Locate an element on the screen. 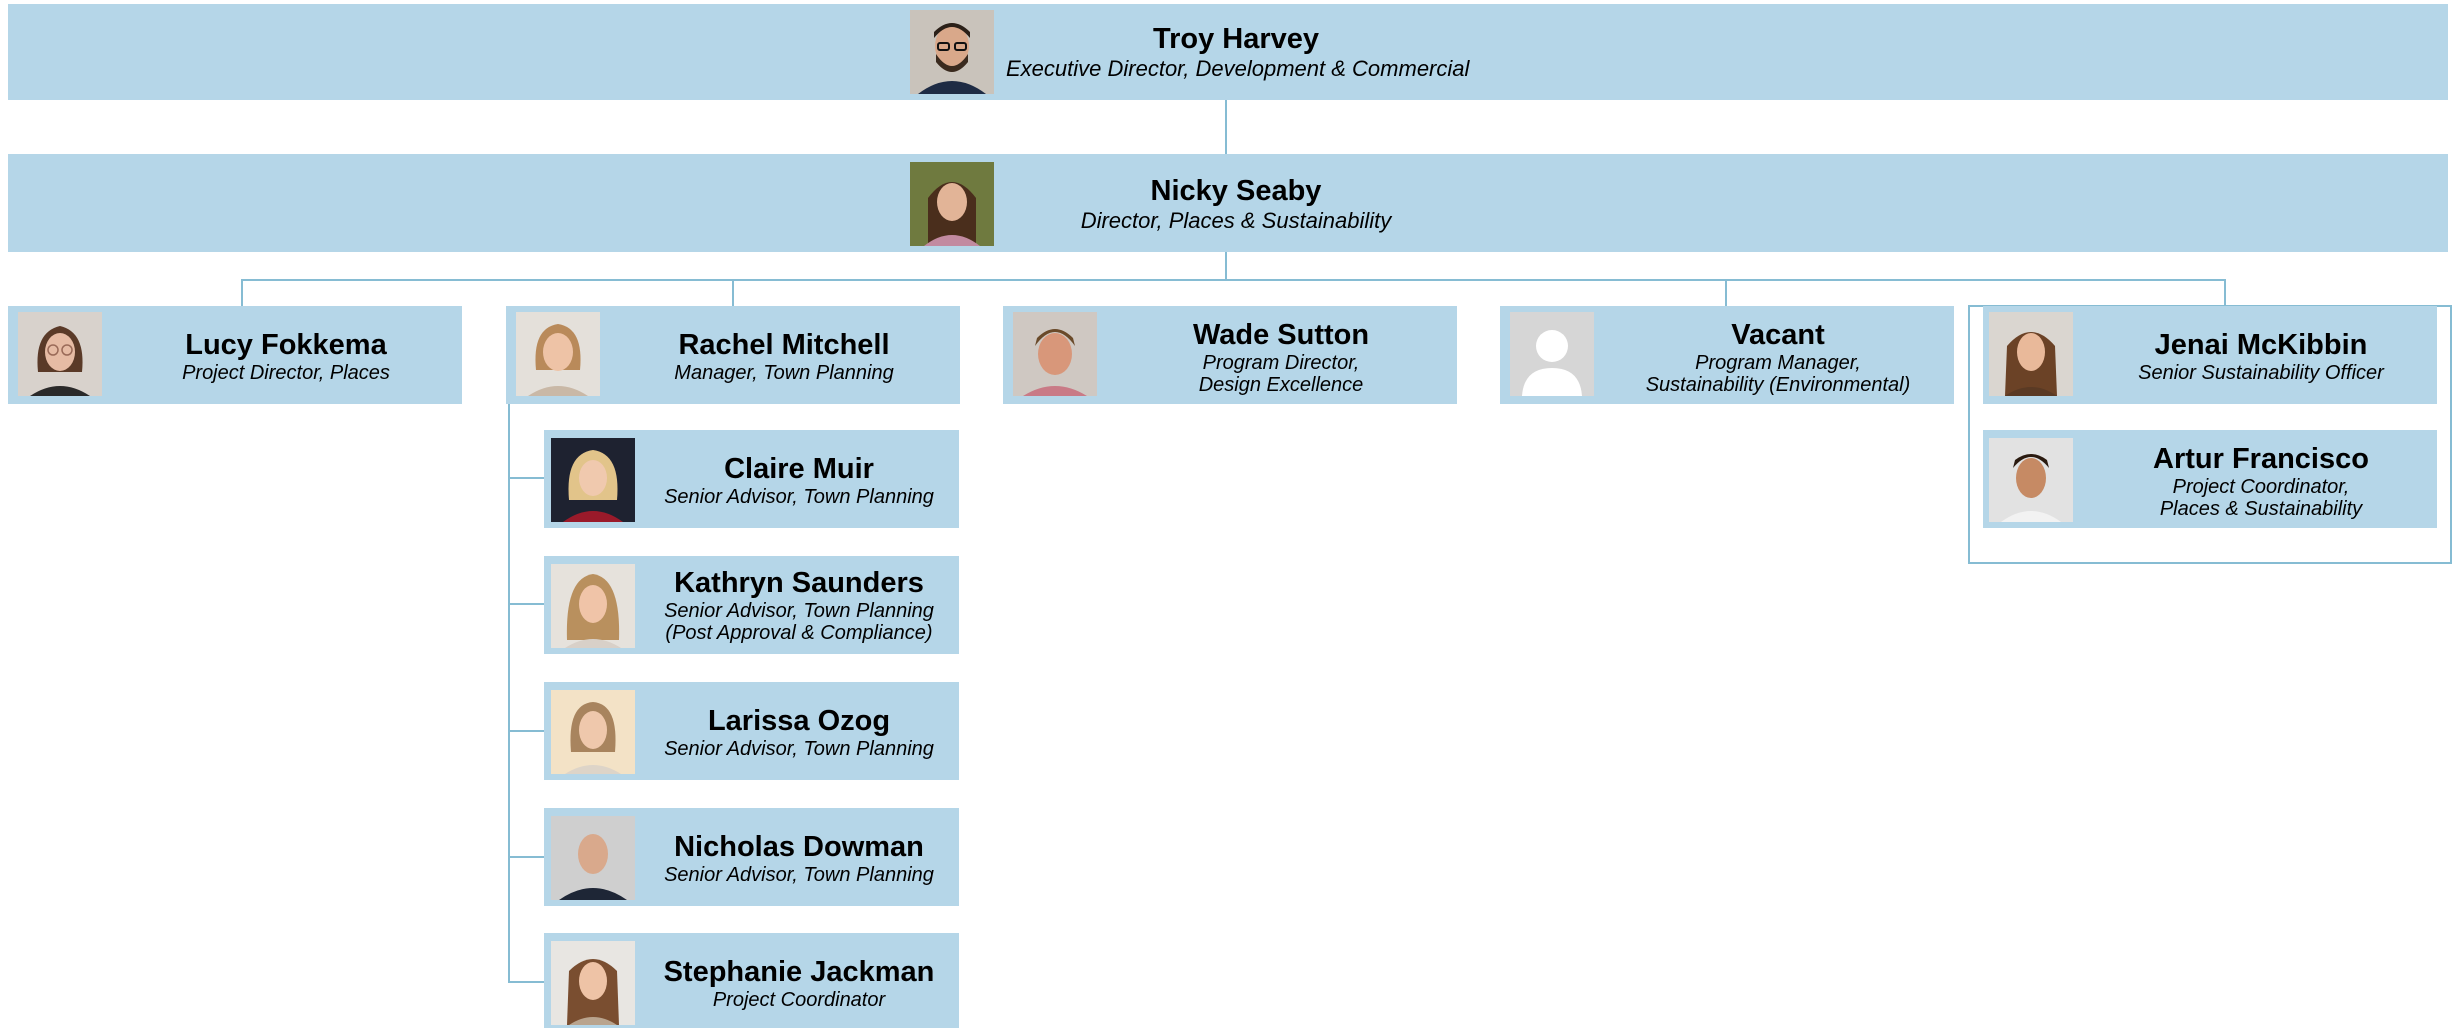 The width and height of the screenshot is (2456, 1028). photo-artur-francisco is located at coordinates (2031, 480).